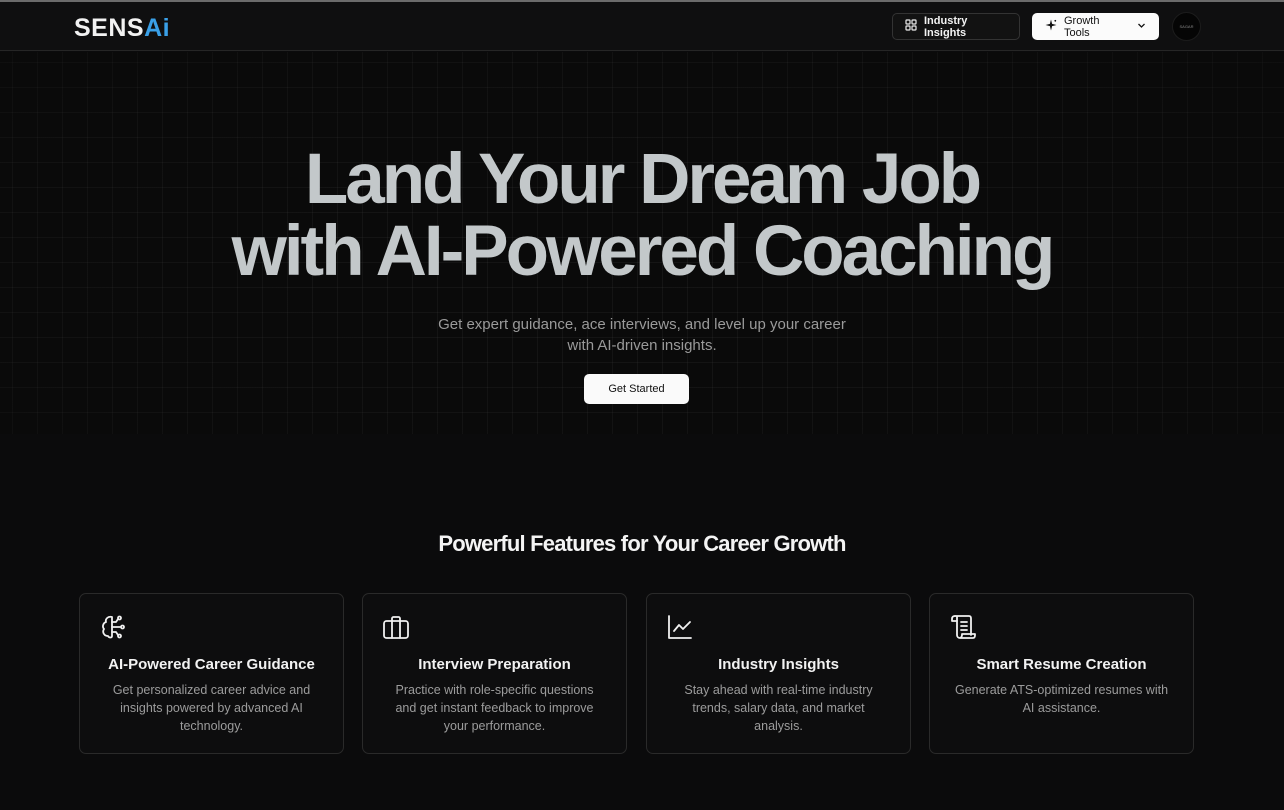  What do you see at coordinates (946, 26) in the screenshot?
I see `industry-insights-label: Industry Insights` at bounding box center [946, 26].